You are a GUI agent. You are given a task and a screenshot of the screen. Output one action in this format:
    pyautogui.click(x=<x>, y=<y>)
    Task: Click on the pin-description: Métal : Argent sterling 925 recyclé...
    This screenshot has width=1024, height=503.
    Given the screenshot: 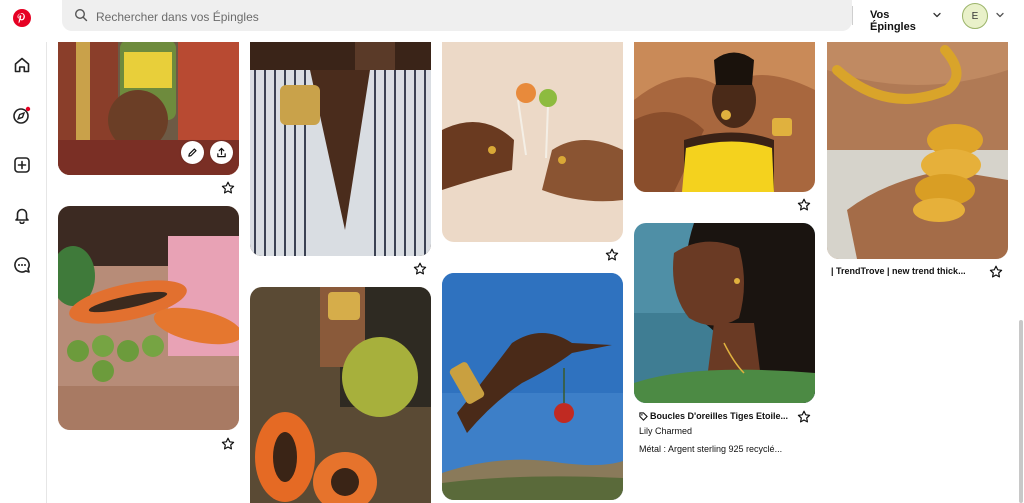 What is the action you would take?
    pyautogui.click(x=711, y=449)
    